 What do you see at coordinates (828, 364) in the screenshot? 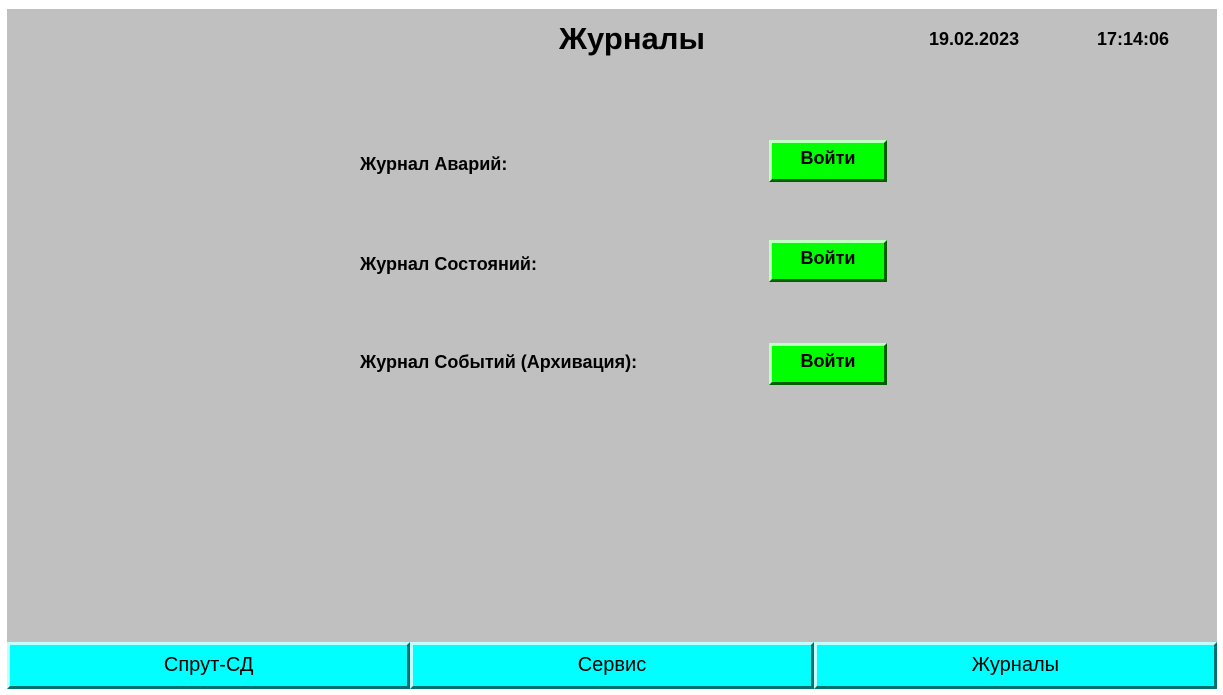
I see `event-journal-enter-button: Войти` at bounding box center [828, 364].